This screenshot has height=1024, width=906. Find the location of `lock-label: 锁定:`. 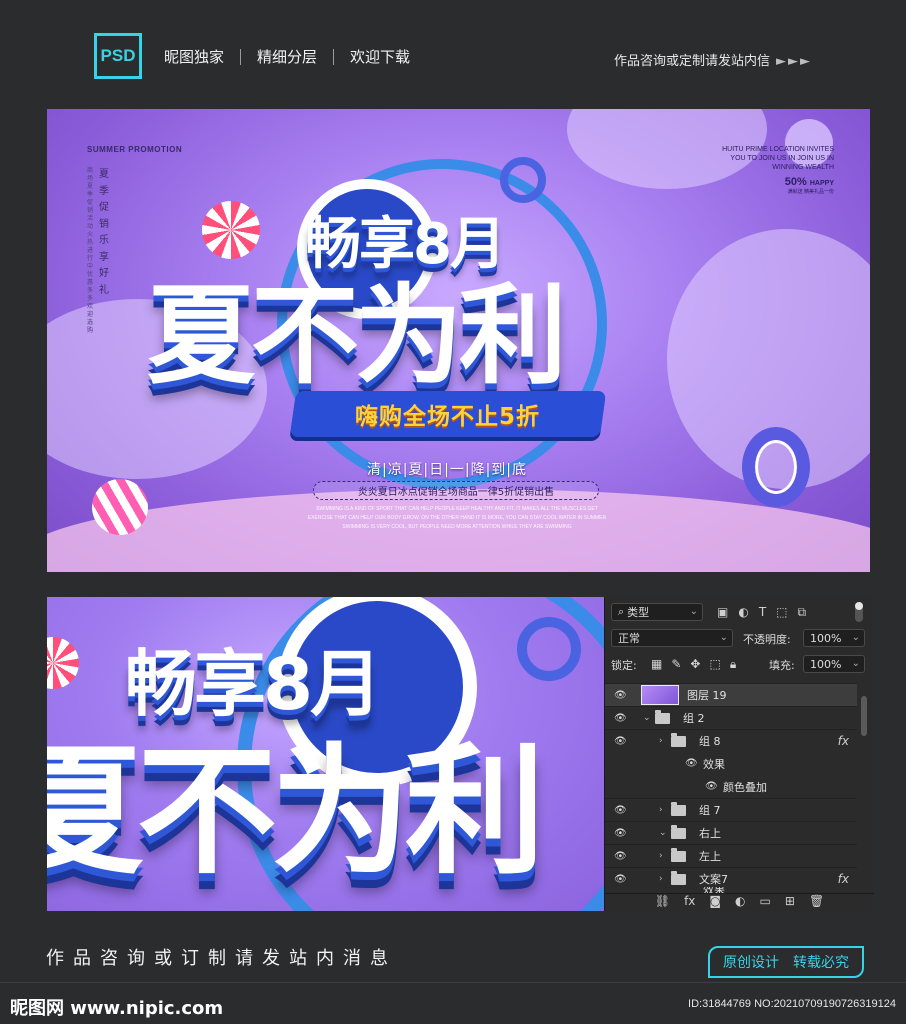

lock-label: 锁定: is located at coordinates (624, 665).